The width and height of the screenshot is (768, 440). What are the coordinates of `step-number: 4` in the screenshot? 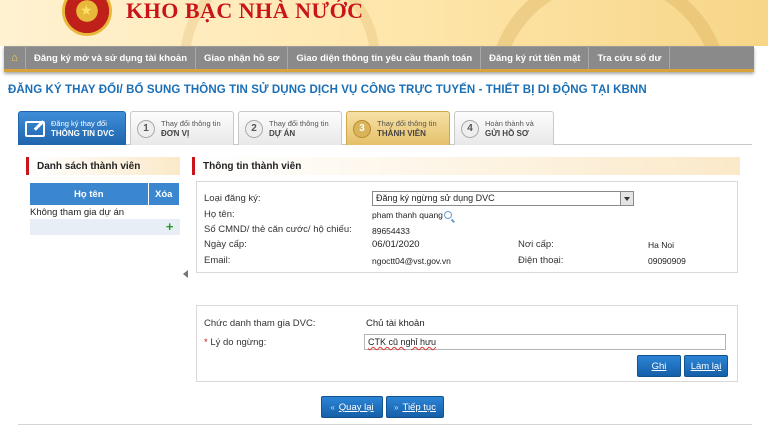 It's located at (470, 128).